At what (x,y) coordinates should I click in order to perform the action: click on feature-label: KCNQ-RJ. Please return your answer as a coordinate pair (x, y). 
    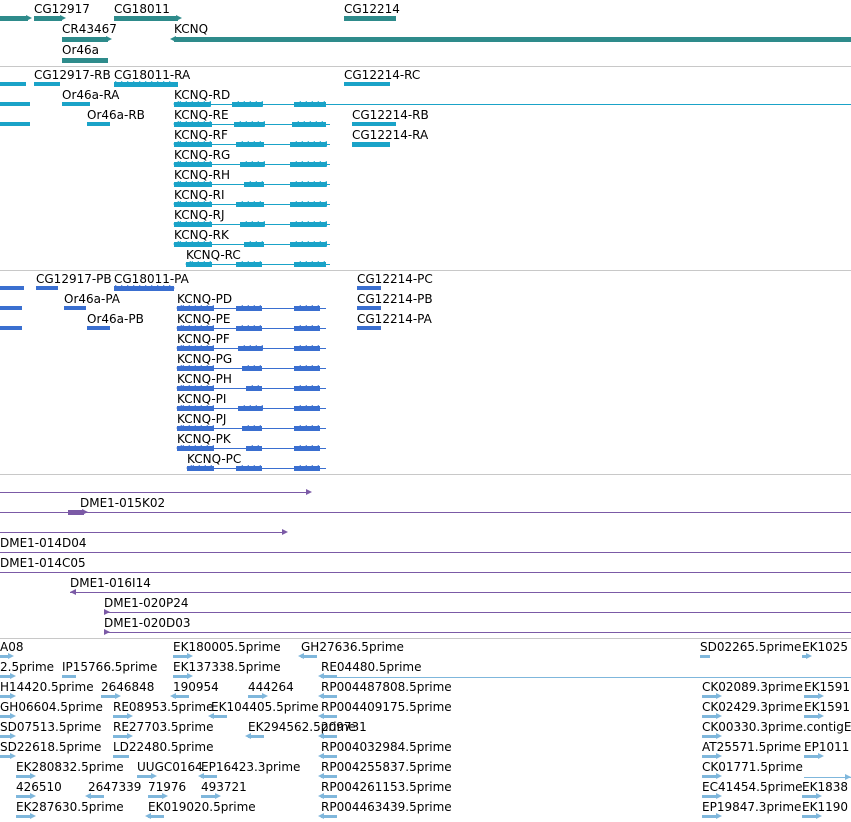
    Looking at the image, I should click on (199, 215).